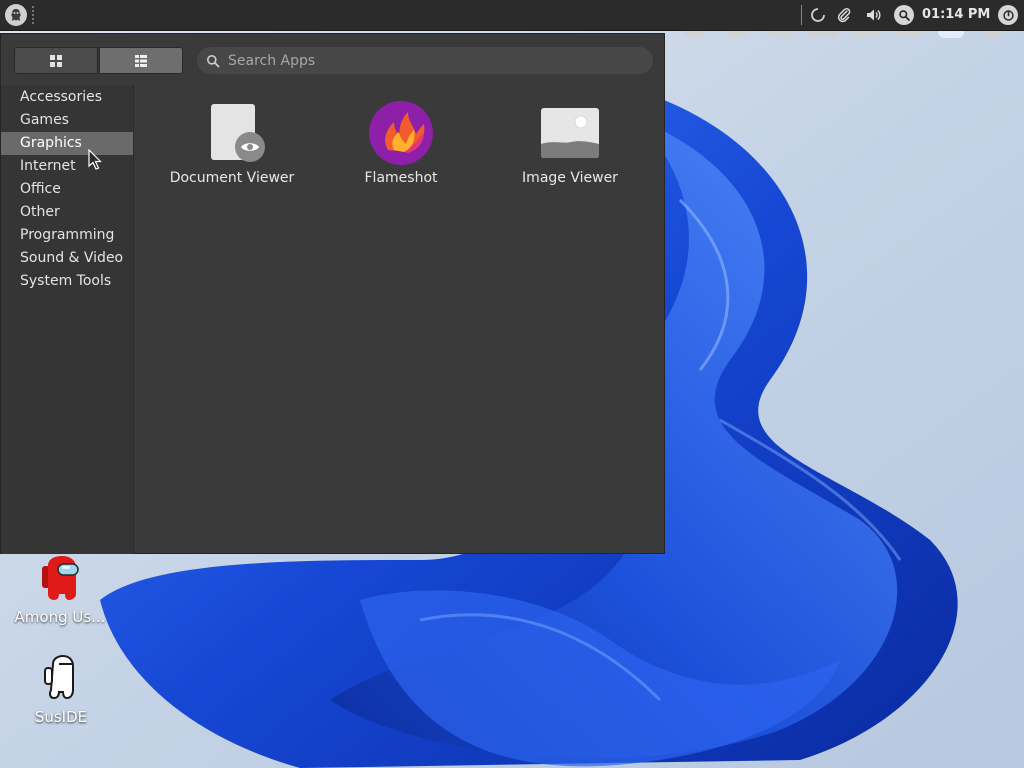  Describe the element at coordinates (956, 15) in the screenshot. I see `panel-clock: 01:14 PM` at that location.